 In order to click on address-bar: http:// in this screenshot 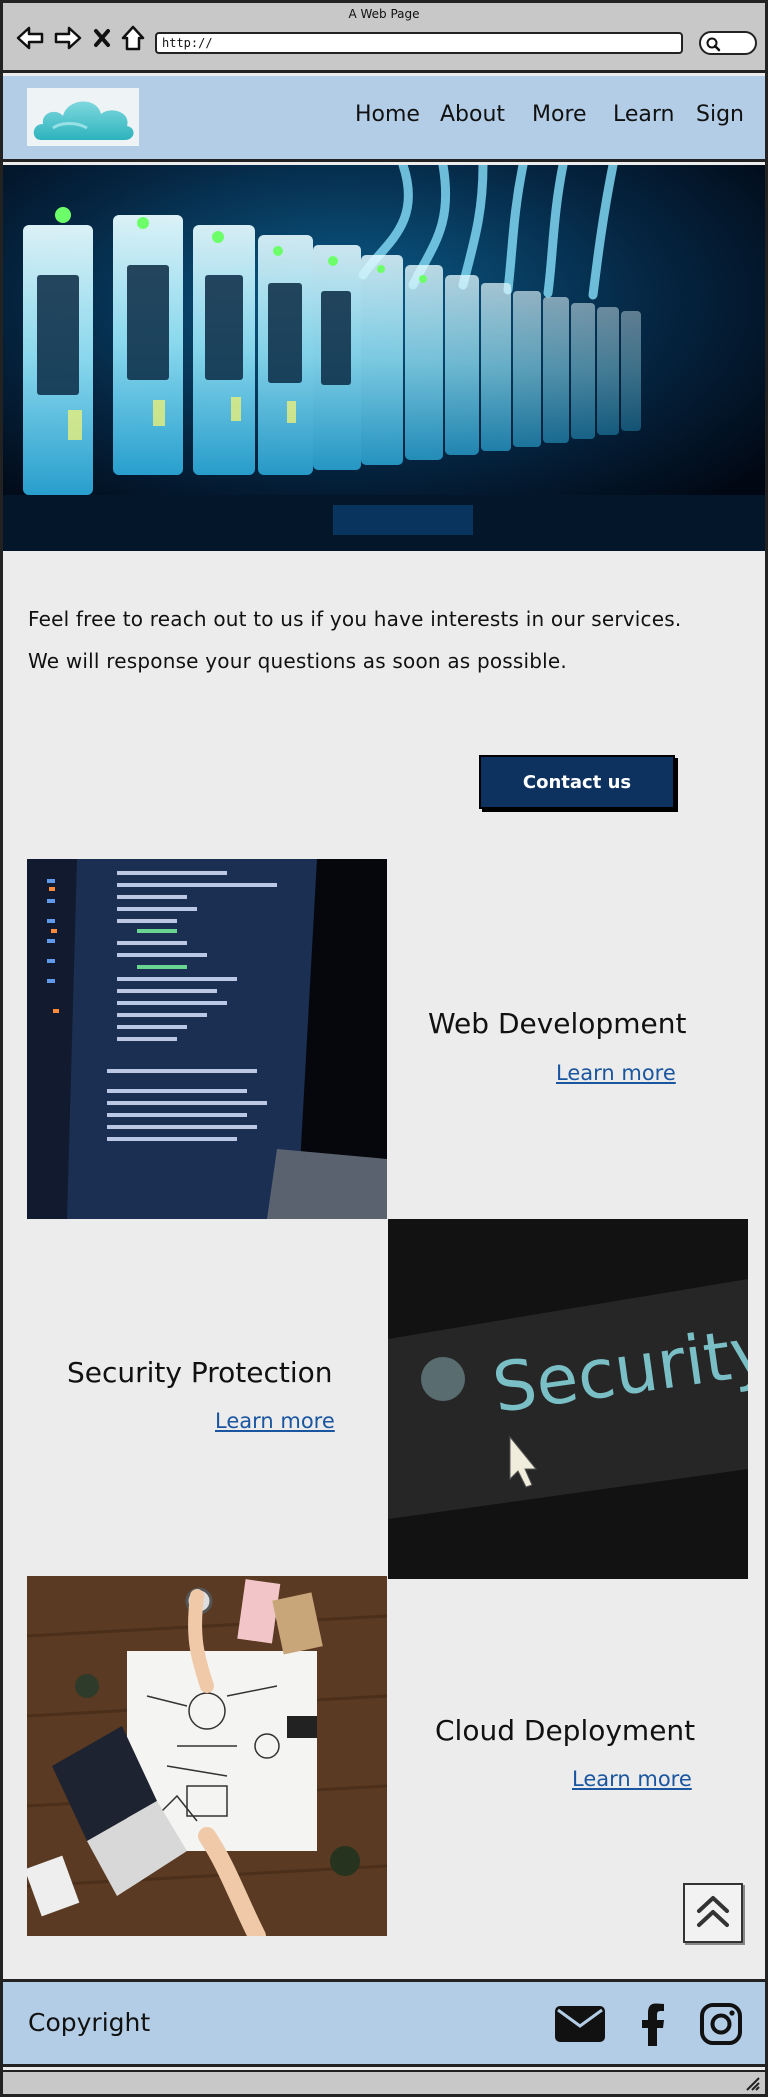, I will do `click(419, 43)`.